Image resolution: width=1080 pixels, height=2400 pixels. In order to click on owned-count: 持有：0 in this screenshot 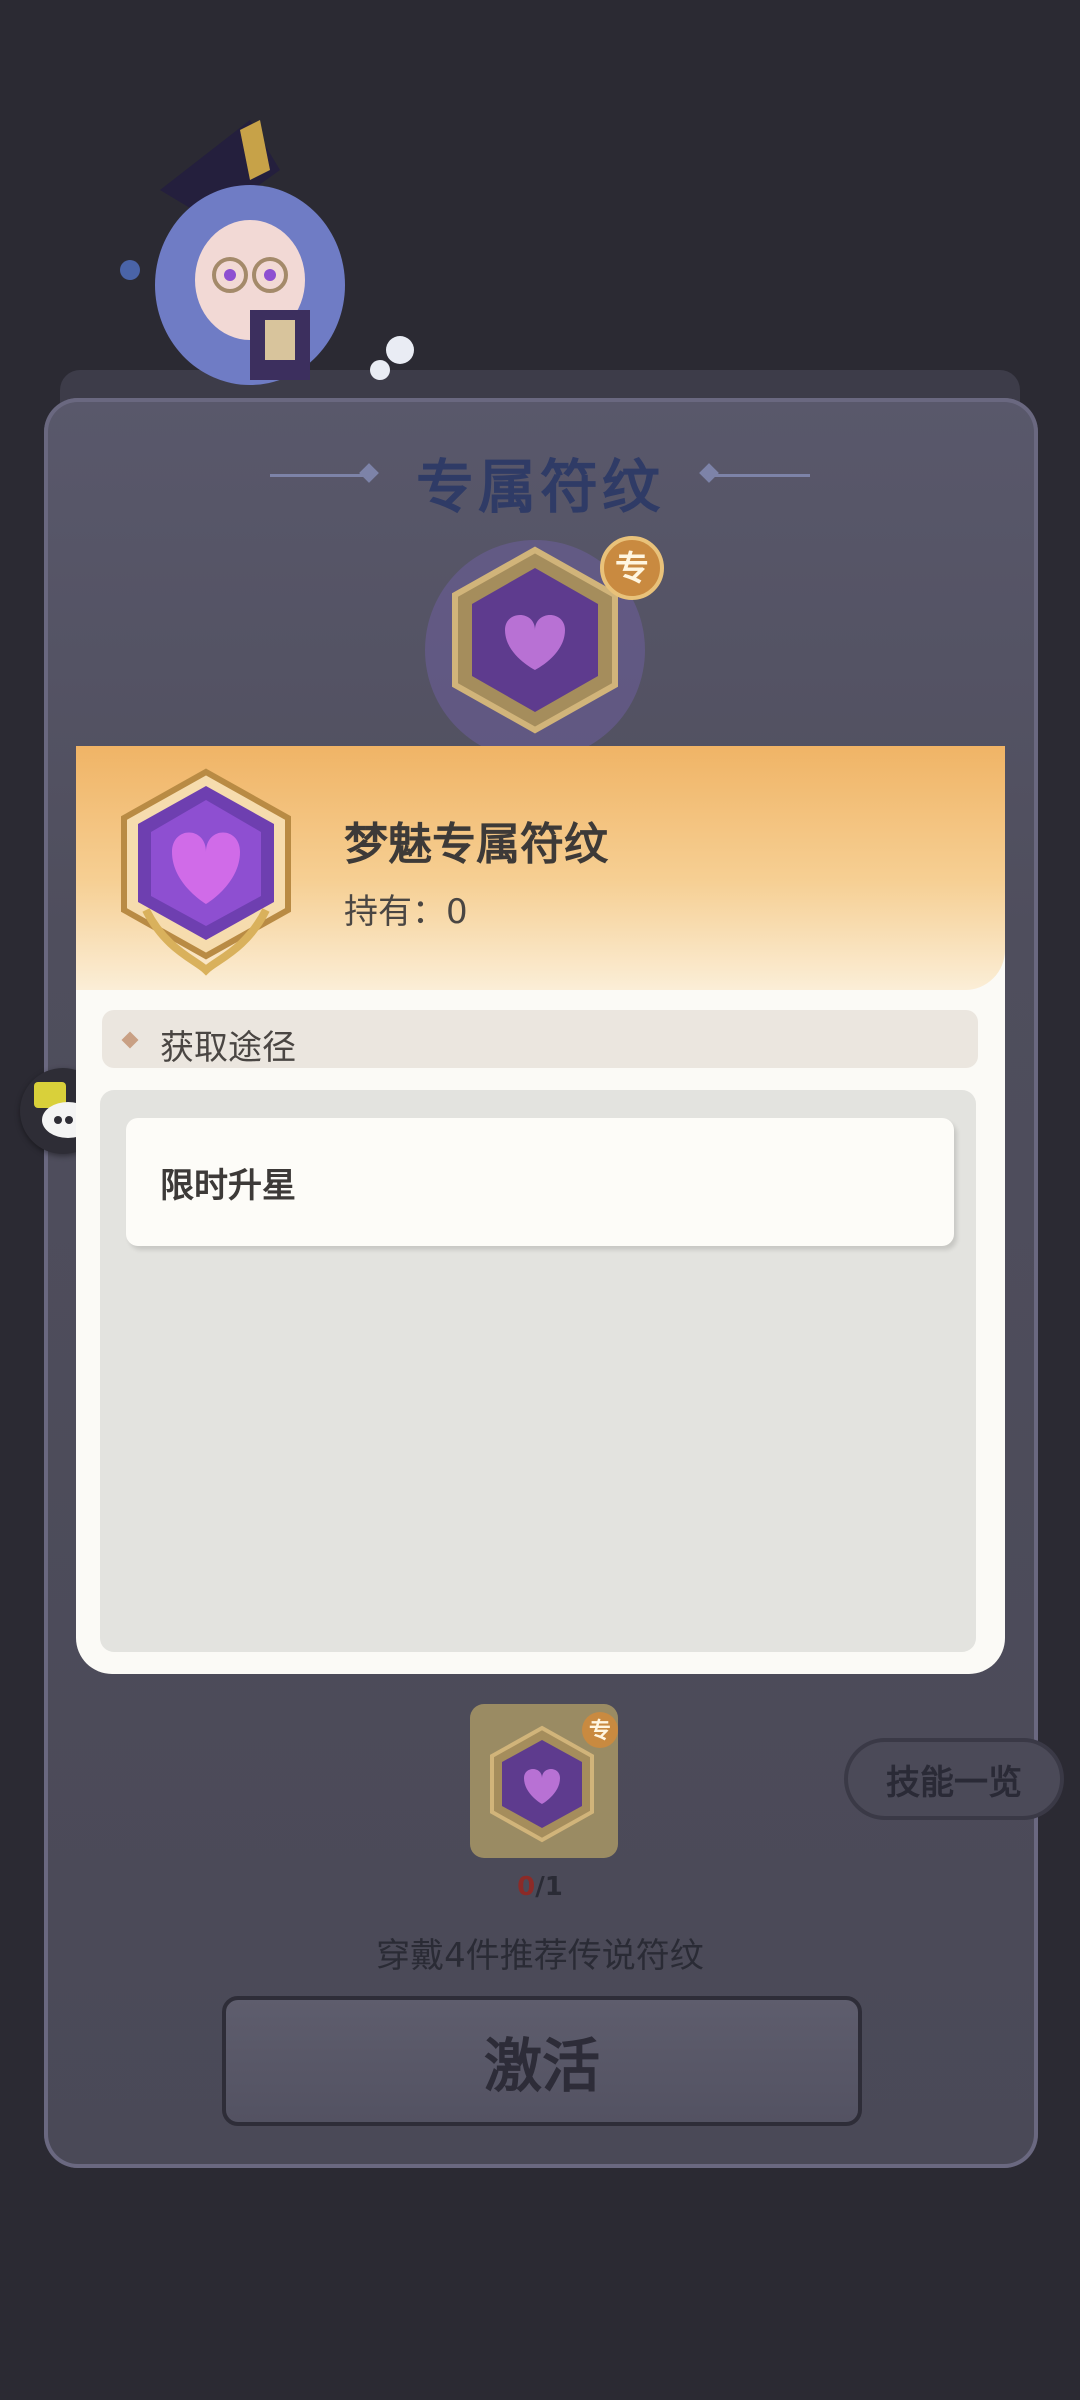, I will do `click(406, 912)`.